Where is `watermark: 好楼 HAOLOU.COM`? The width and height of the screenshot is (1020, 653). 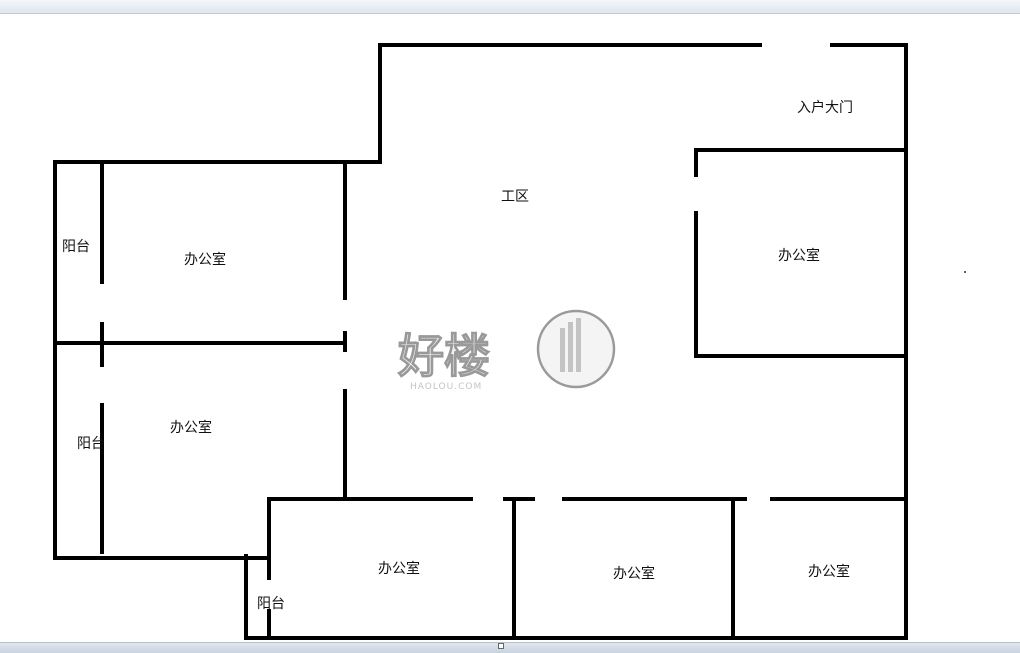
watermark: 好楼 HAOLOU.COM is located at coordinates (506, 350).